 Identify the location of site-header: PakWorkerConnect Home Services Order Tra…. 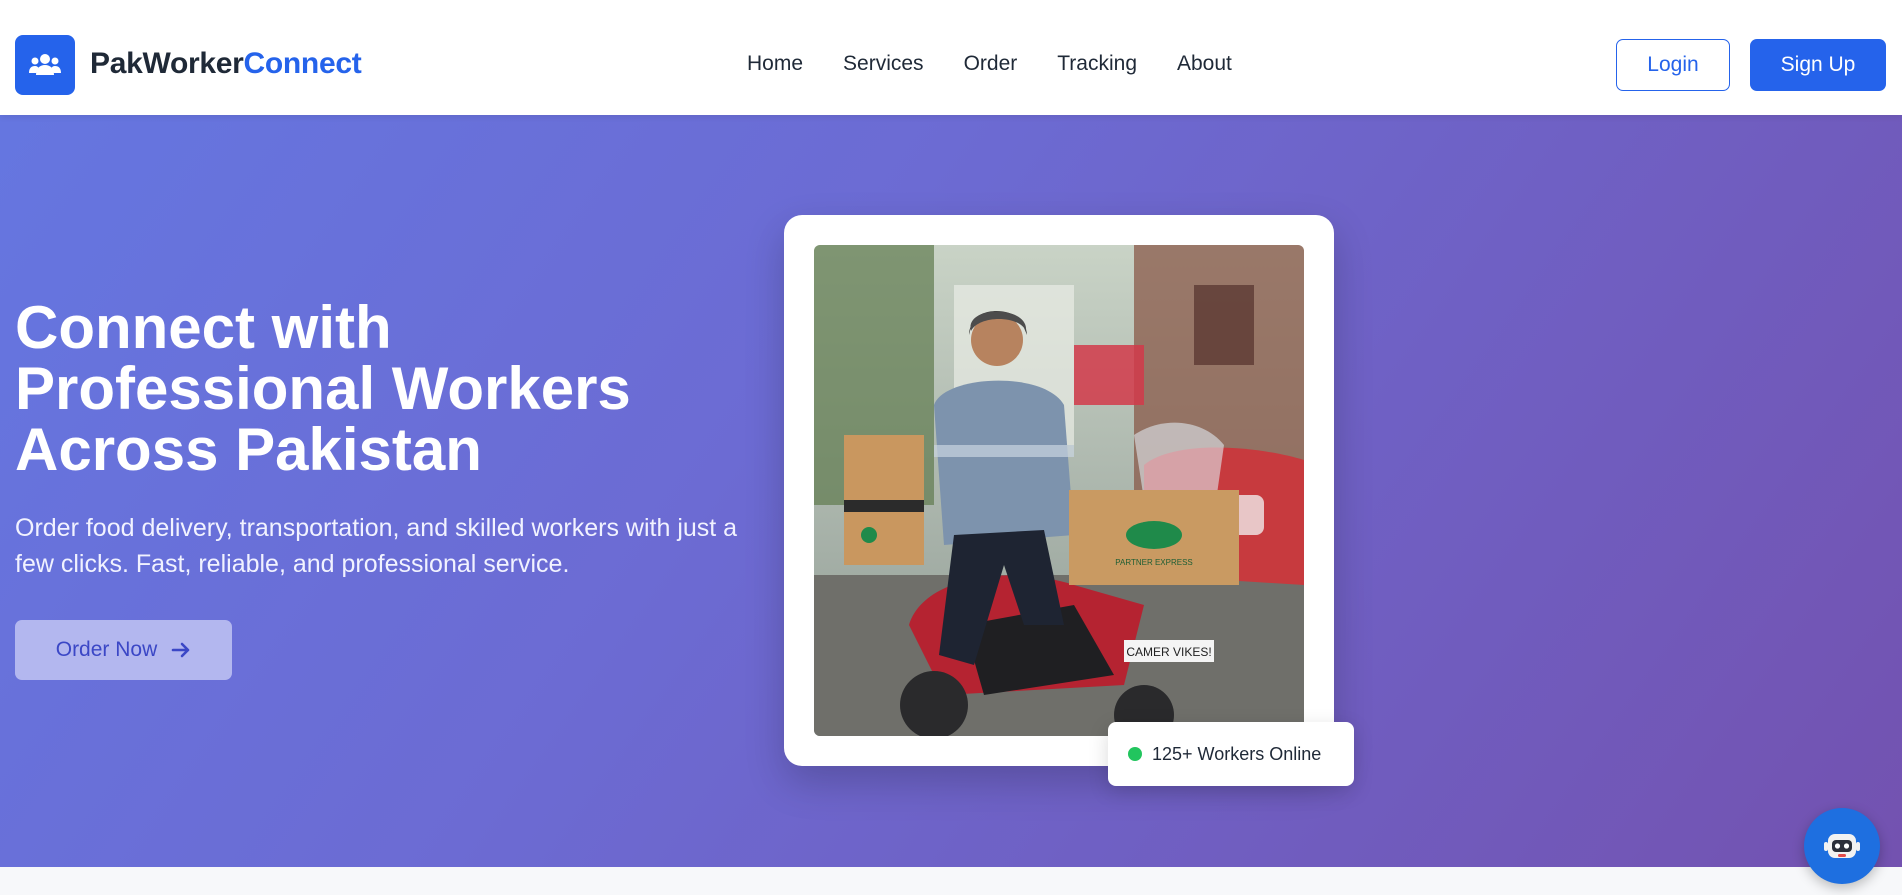
(951, 57).